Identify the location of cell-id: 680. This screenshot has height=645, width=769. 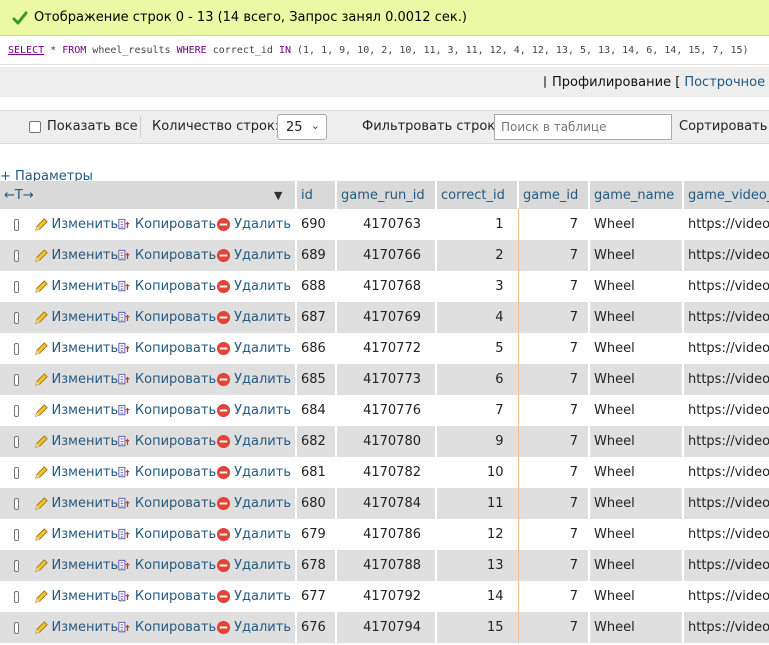
(316, 503).